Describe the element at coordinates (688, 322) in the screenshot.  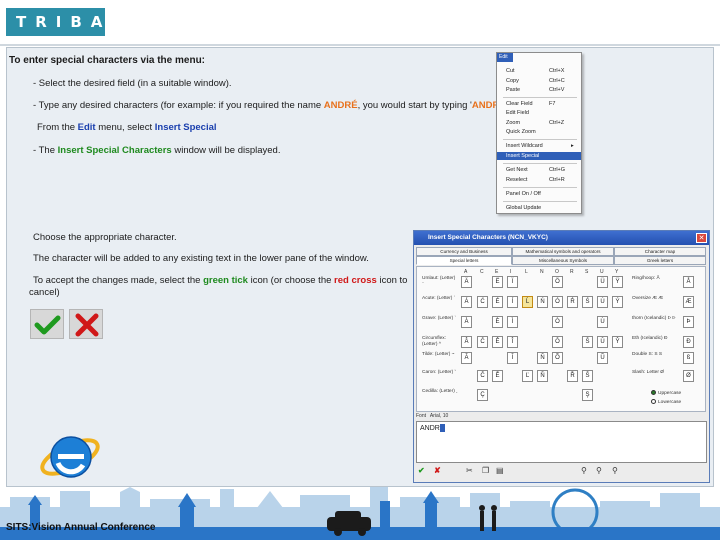
I see `extra-letter-button: Þ` at that location.